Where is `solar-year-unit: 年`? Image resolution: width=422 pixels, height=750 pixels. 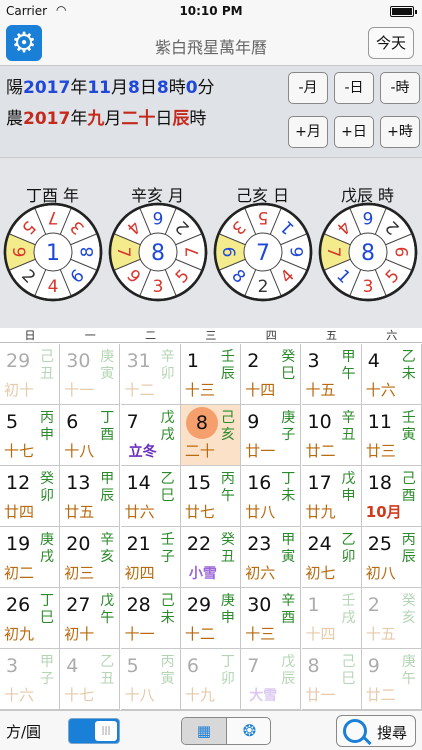
solar-year-unit: 年 is located at coordinates (79, 88).